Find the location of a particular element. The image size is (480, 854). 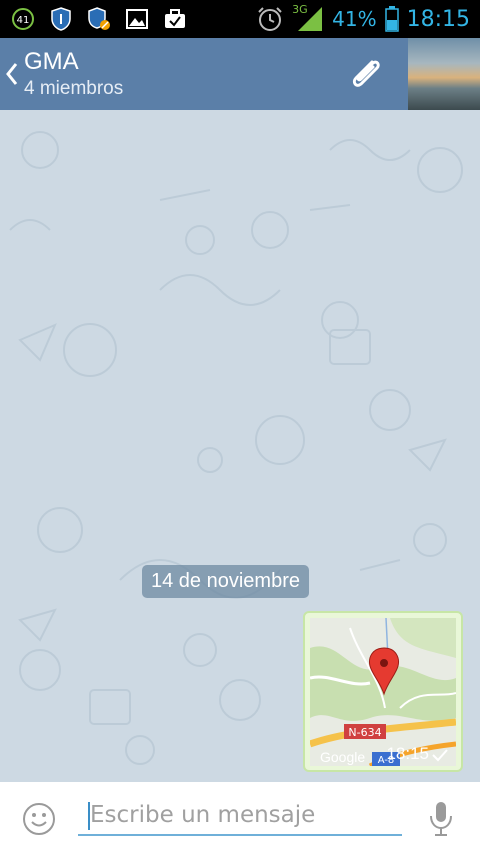

map-attribution: Google is located at coordinates (342, 757).